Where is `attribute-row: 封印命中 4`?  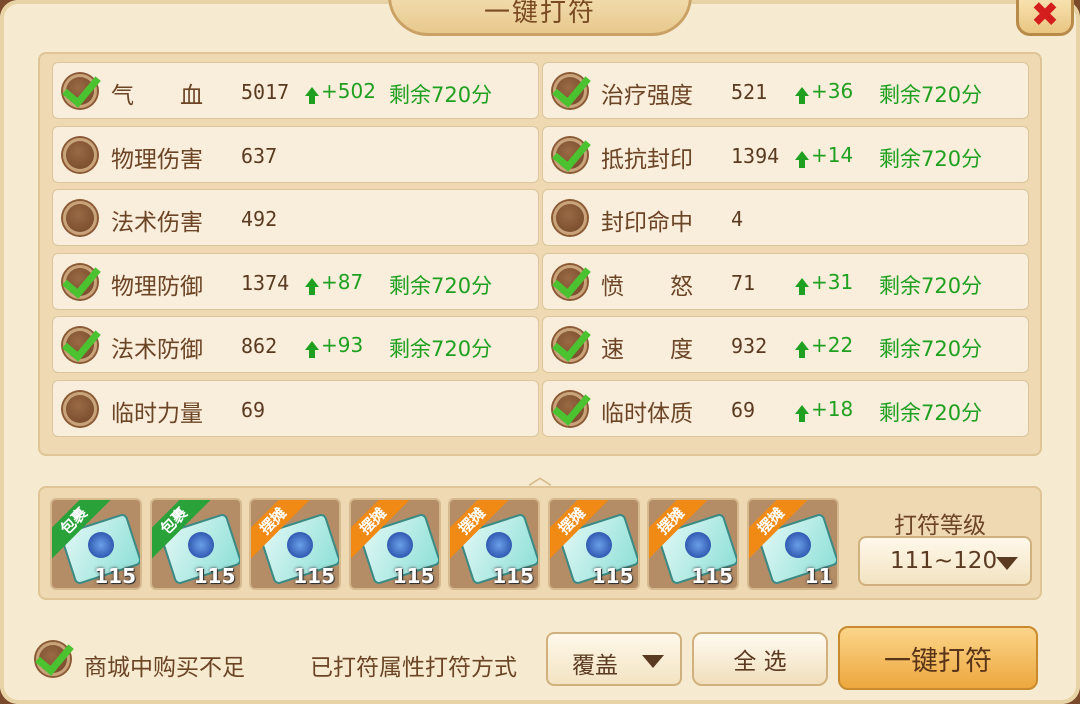 attribute-row: 封印命中 4 is located at coordinates (785, 217).